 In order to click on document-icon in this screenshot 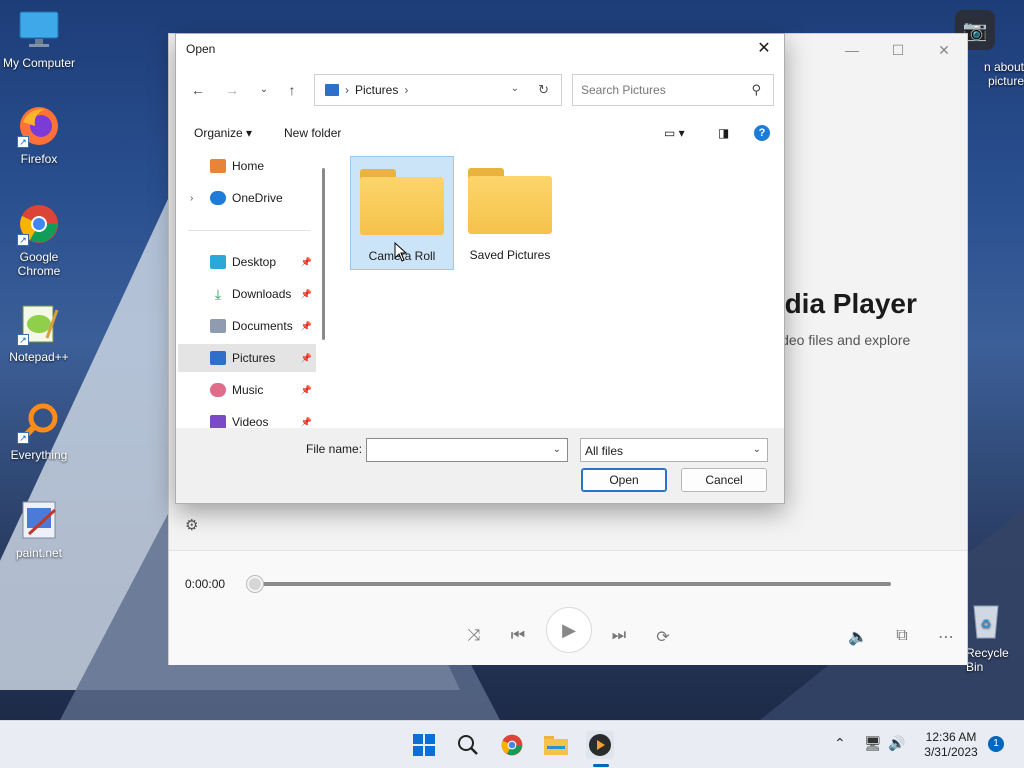, I will do `click(218, 326)`.